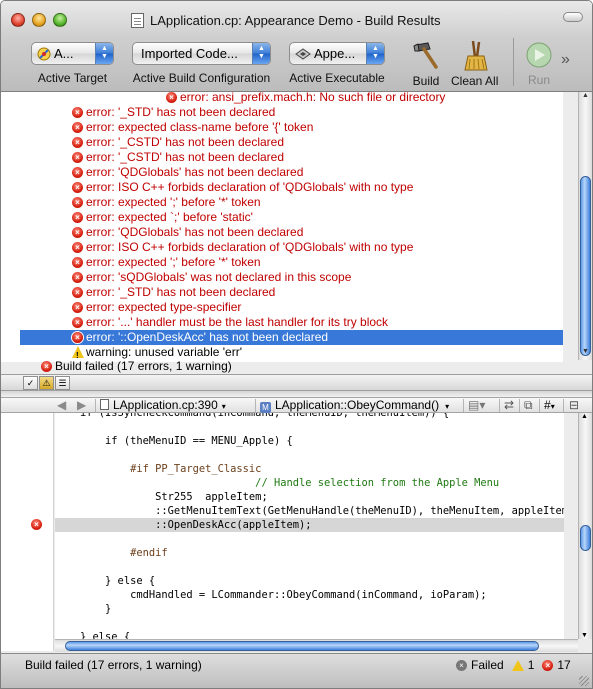  What do you see at coordinates (447, 406) in the screenshot?
I see `popup-arrow-icon: ▾` at bounding box center [447, 406].